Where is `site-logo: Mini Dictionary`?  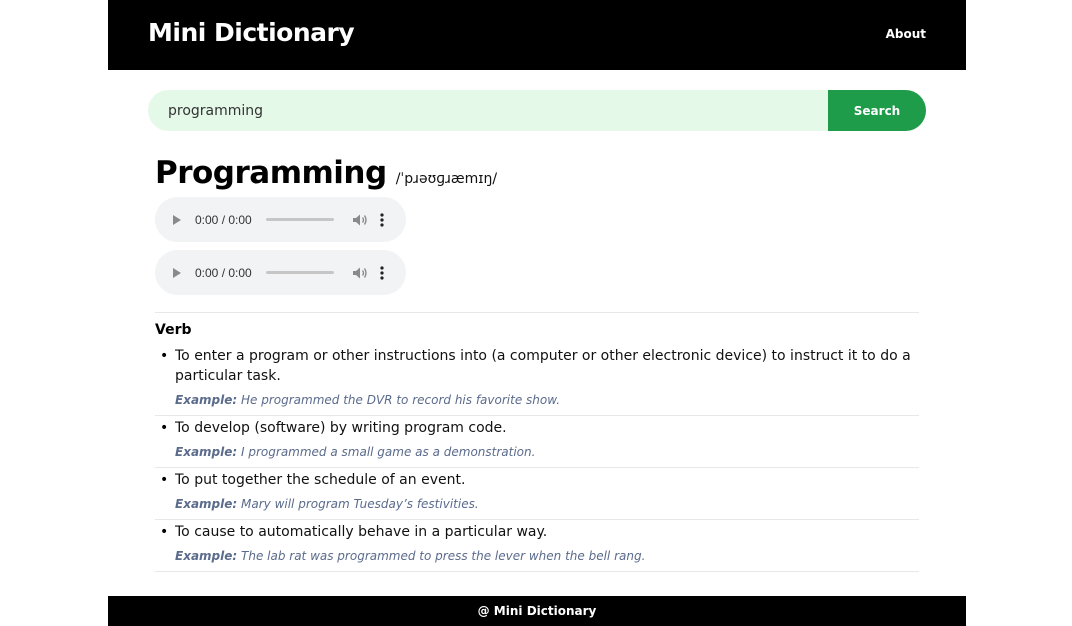
site-logo: Mini Dictionary is located at coordinates (251, 32).